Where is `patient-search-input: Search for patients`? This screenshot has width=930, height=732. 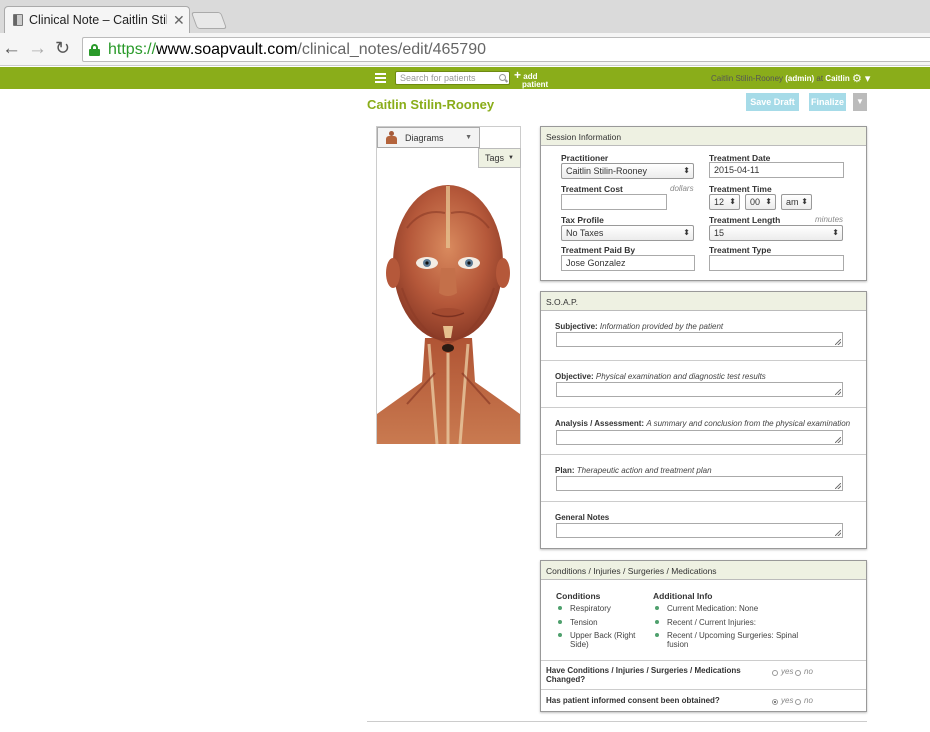 patient-search-input: Search for patients is located at coordinates (452, 78).